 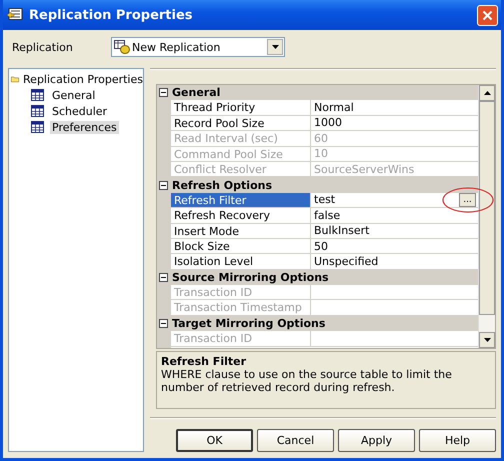 I want to click on category-label: Target Mirroring Options, so click(x=249, y=324).